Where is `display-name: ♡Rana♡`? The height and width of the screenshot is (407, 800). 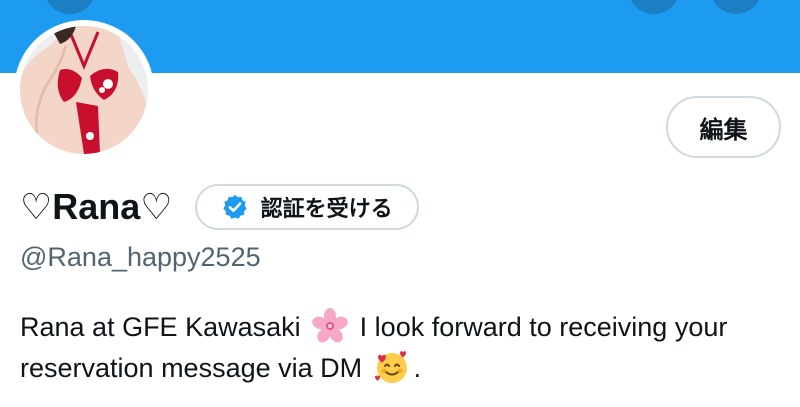 display-name: ♡Rana♡ is located at coordinates (96, 206).